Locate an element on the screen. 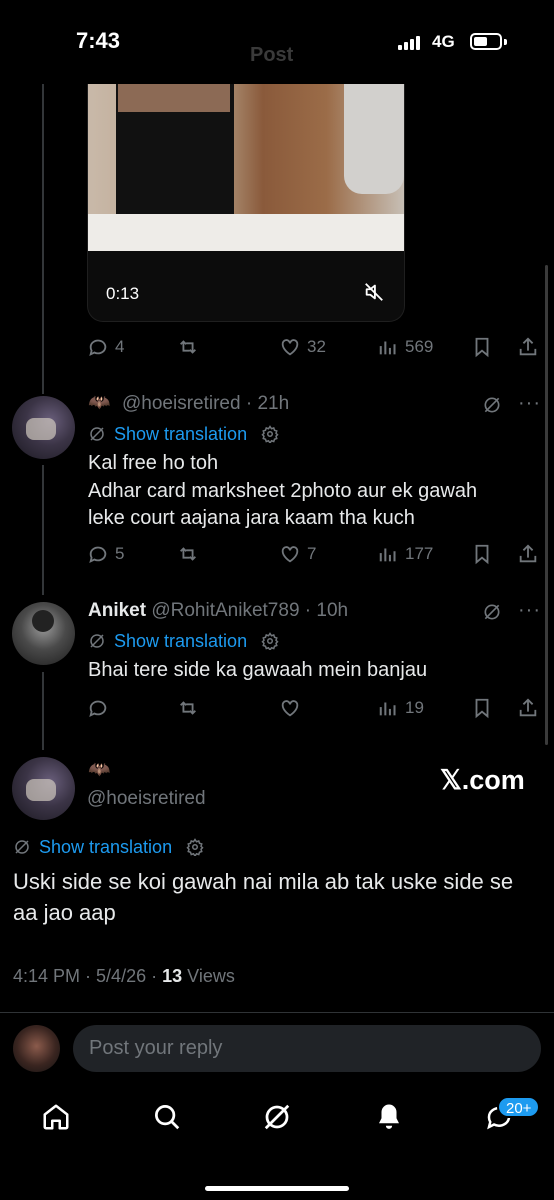 The width and height of the screenshot is (554, 1200). divider is located at coordinates (277, 1012).